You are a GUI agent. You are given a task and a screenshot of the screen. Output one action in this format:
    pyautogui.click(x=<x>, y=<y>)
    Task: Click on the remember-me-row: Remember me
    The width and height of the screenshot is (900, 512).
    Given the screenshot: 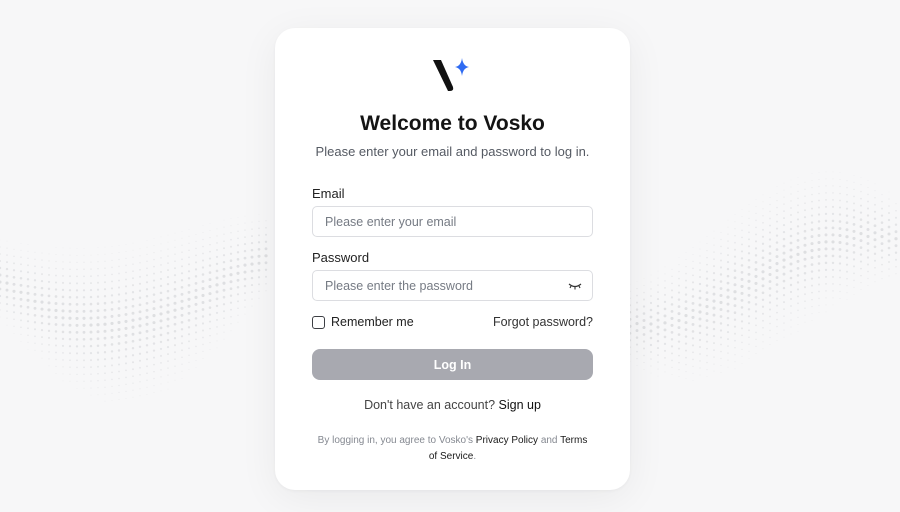 What is the action you would take?
    pyautogui.click(x=363, y=322)
    